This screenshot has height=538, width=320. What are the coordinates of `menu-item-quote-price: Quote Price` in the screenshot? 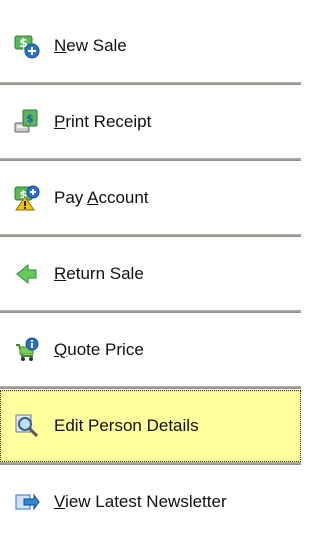 It's located at (150, 350).